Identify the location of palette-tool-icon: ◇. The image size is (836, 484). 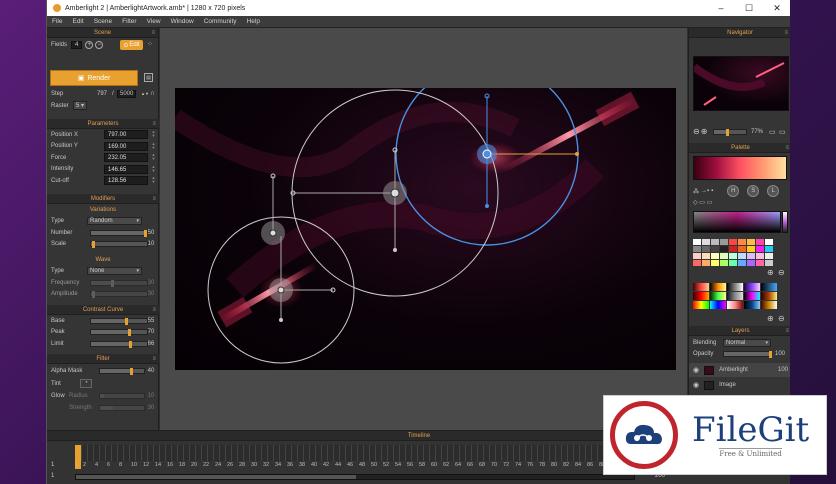
(695, 203).